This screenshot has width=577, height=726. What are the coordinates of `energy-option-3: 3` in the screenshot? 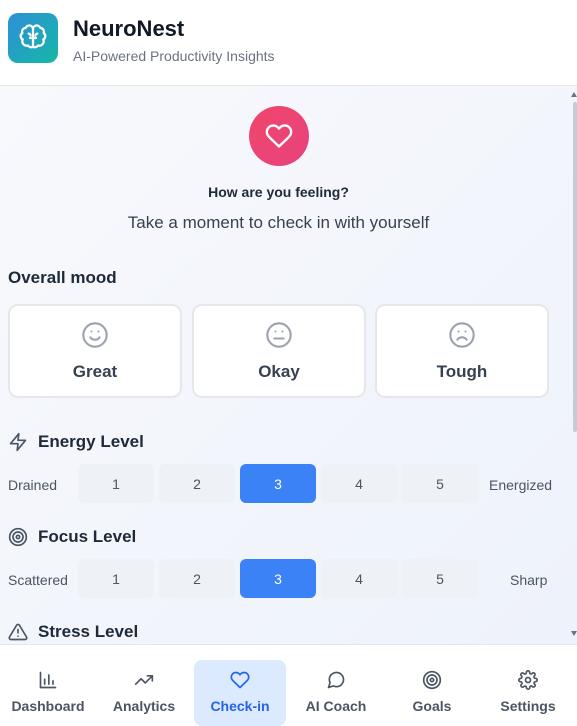 It's located at (278, 483).